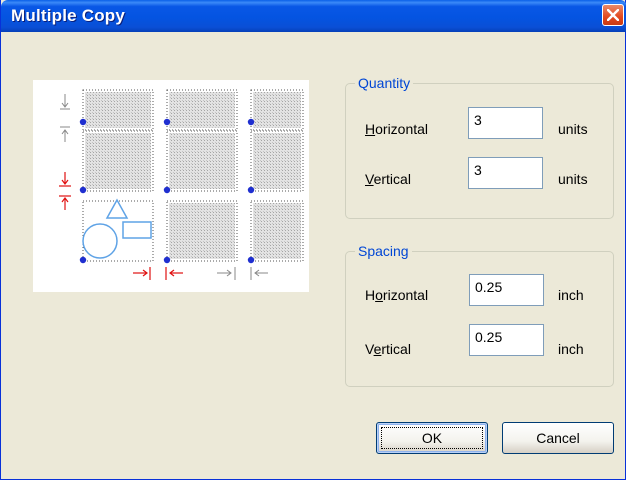 The image size is (626, 480). What do you see at coordinates (506, 290) in the screenshot?
I see `spacing-horizontal-input` at bounding box center [506, 290].